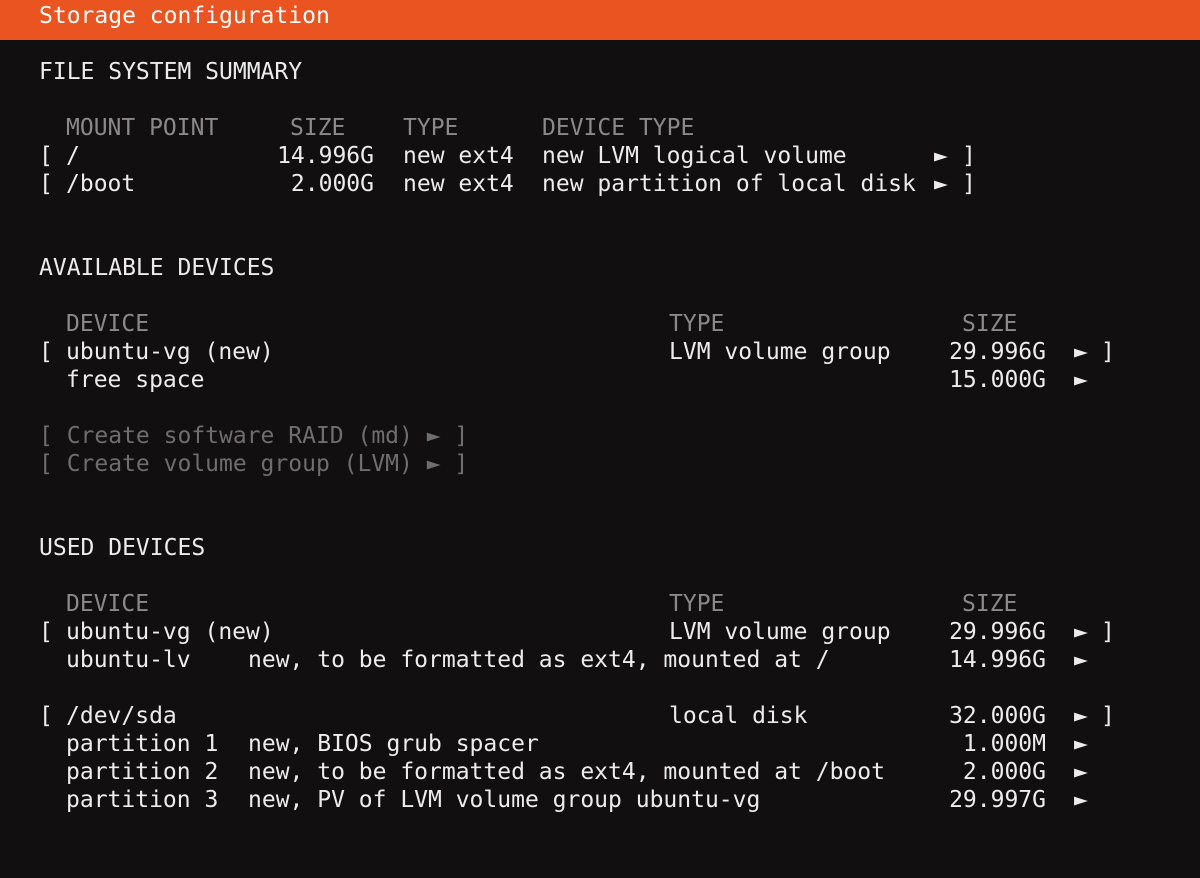 The width and height of the screenshot is (1200, 878). Describe the element at coordinates (393, 744) in the screenshot. I see `device-description: new, BIOS grub spacer` at that location.